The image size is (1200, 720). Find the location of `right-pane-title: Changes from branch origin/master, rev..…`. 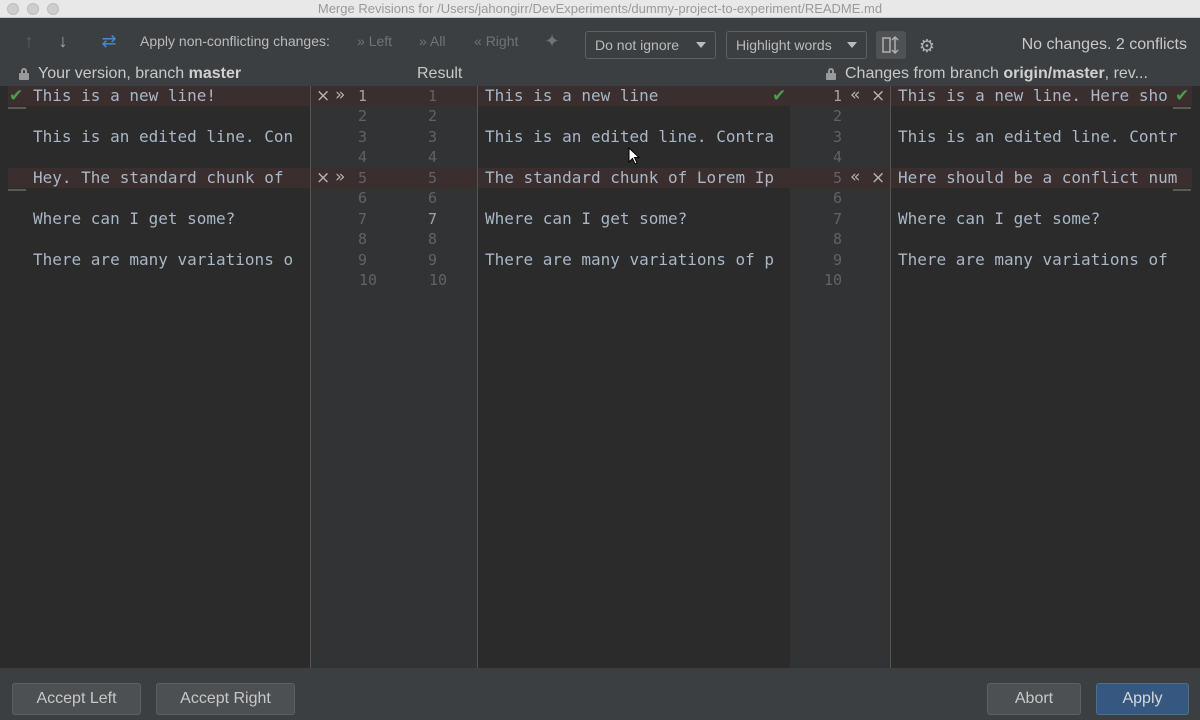

right-pane-title: Changes from branch origin/master, rev..… is located at coordinates (996, 73).